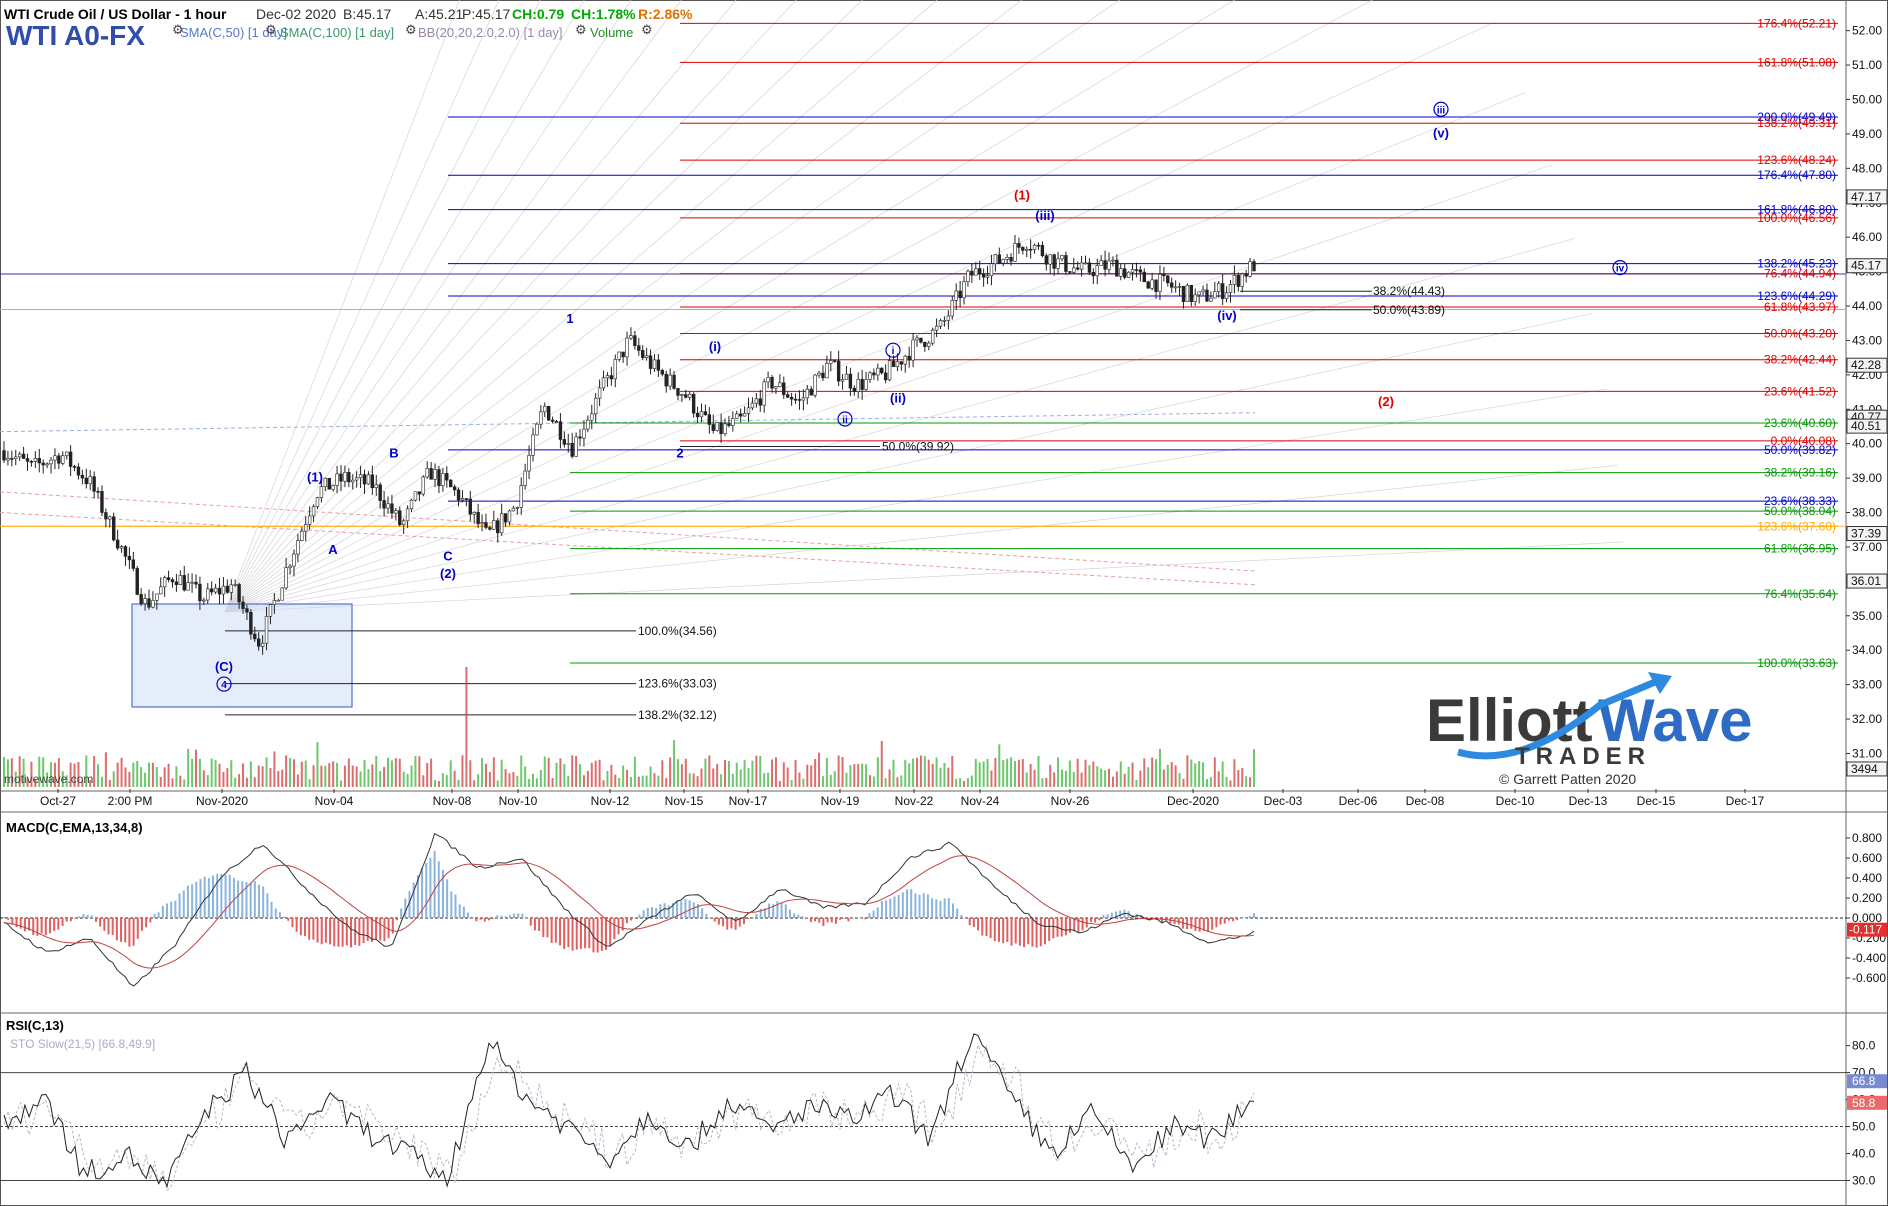  I want to click on price-box-label: 45.17, so click(1866, 266).